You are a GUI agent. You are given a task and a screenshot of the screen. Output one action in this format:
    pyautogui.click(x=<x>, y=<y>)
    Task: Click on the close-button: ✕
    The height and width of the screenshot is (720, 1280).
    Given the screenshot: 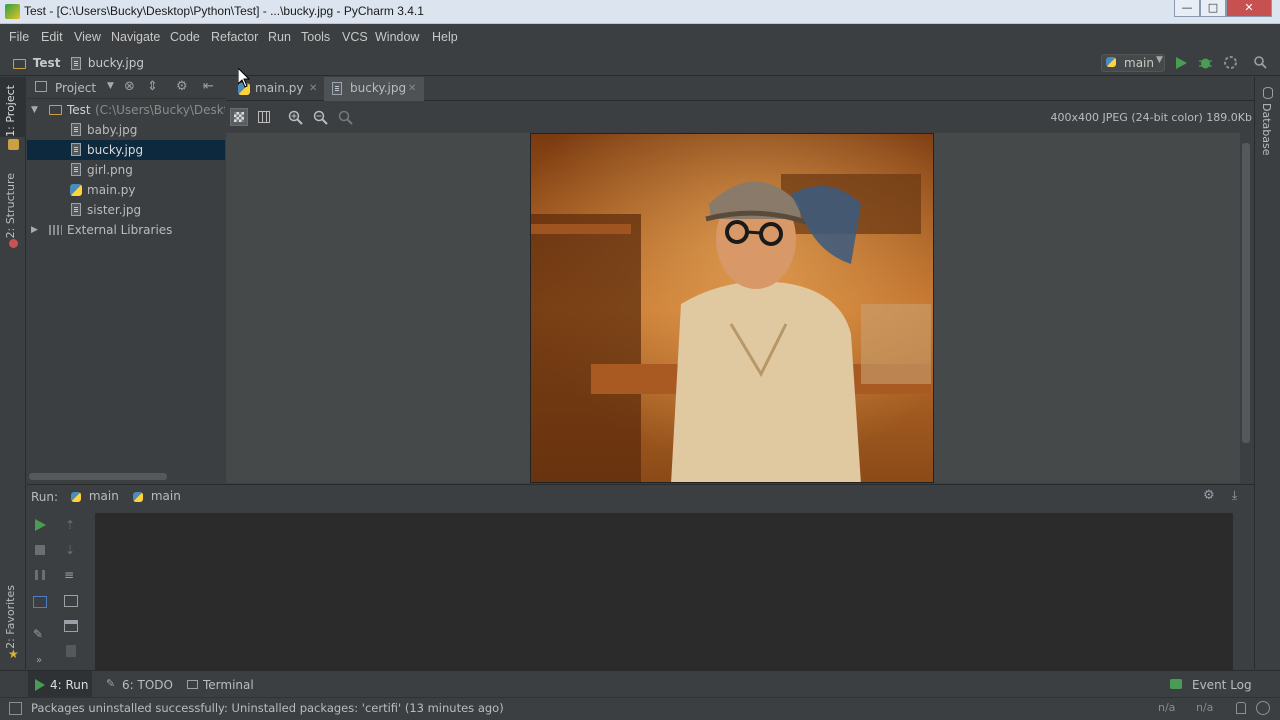 What is the action you would take?
    pyautogui.click(x=1249, y=8)
    